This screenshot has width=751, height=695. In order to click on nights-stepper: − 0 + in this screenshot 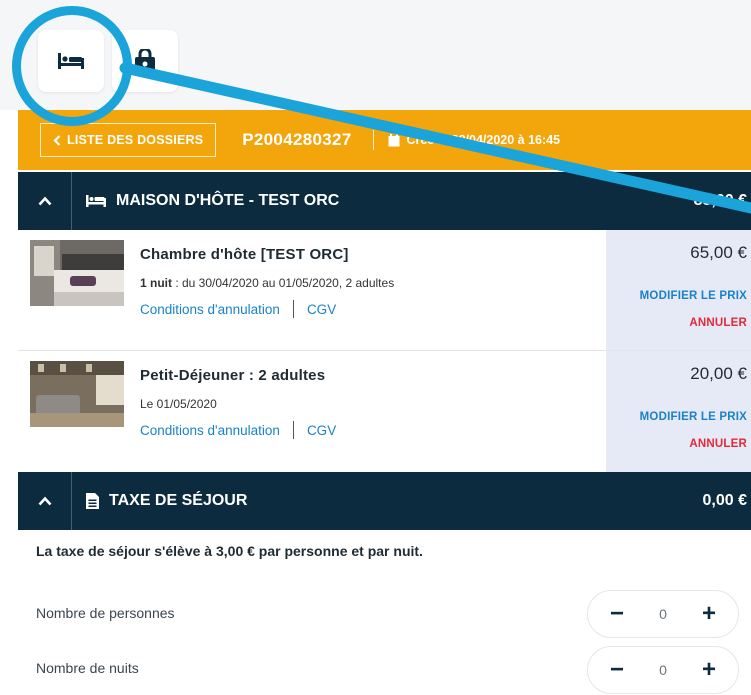, I will do `click(663, 670)`.